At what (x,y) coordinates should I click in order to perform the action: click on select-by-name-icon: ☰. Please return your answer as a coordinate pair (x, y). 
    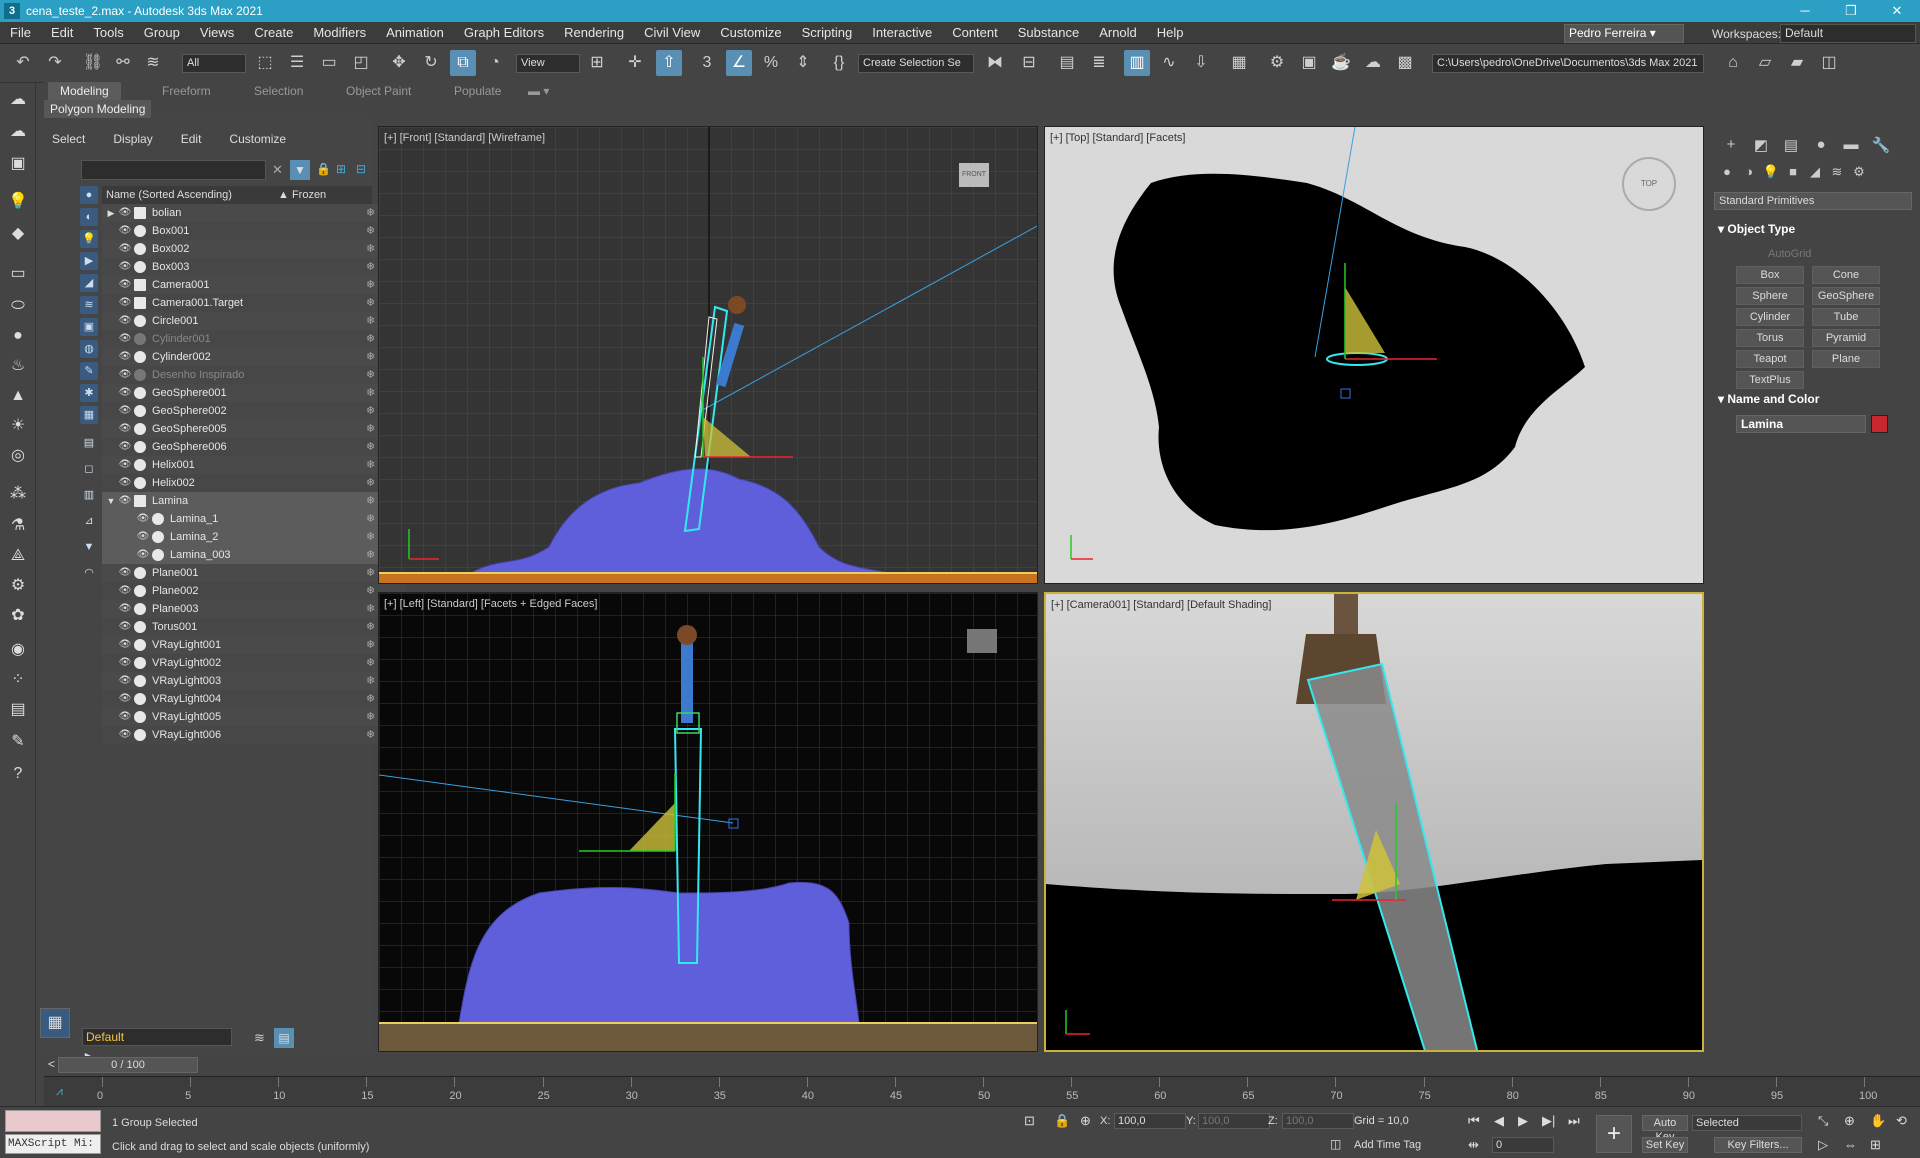
    Looking at the image, I should click on (297, 63).